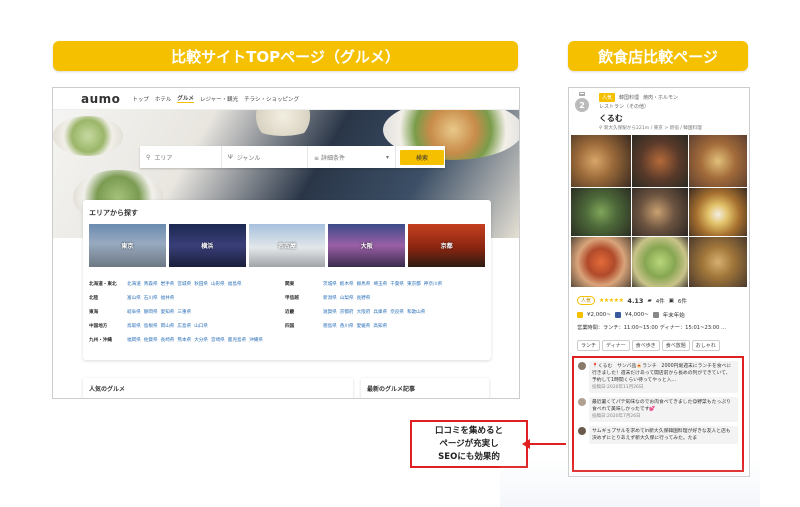  I want to click on nav-top: トップ, so click(140, 99).